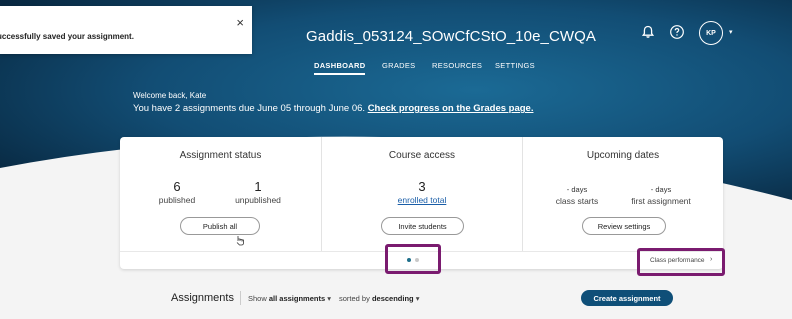 The height and width of the screenshot is (319, 792). Describe the element at coordinates (413, 259) in the screenshot. I see `carousel-highlight` at that location.